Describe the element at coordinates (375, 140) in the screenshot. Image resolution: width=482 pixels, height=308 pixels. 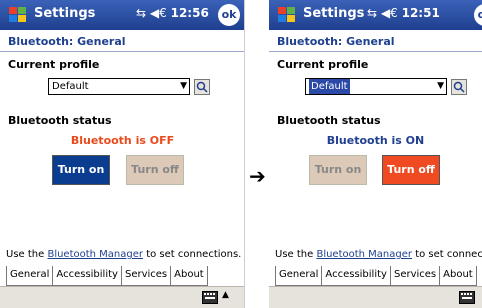
I see `bluetooth-status-text: Bluetooth is ON` at that location.